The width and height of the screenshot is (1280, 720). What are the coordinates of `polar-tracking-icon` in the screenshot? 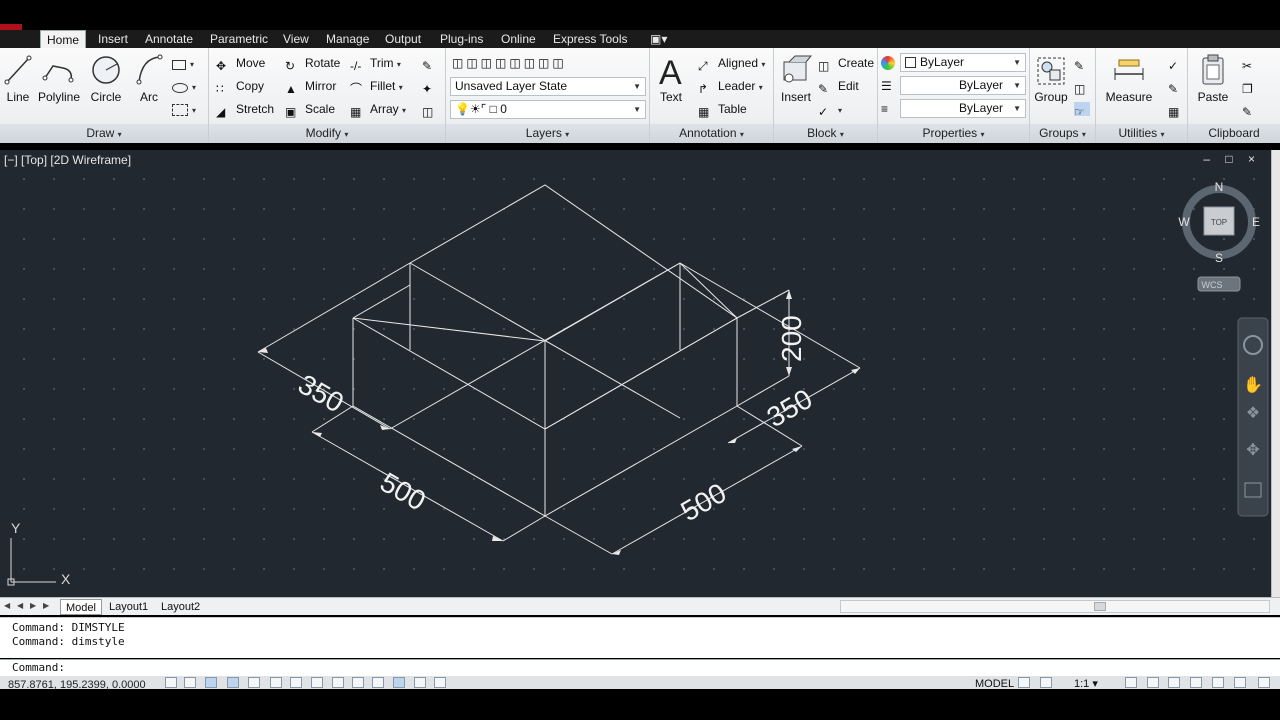 It's located at (254, 682).